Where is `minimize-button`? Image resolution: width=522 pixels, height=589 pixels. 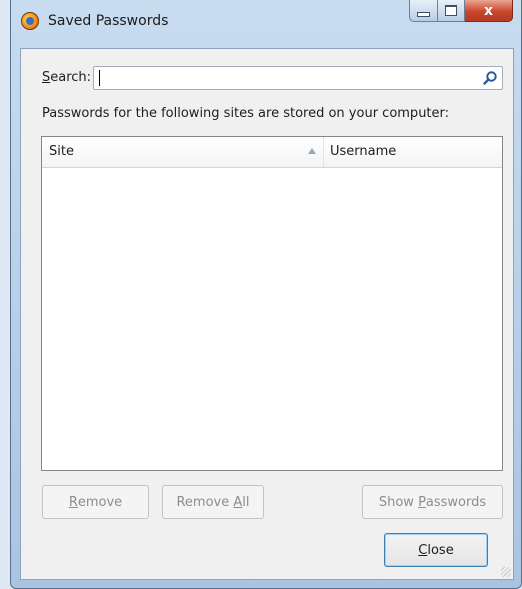 minimize-button is located at coordinates (423, 11).